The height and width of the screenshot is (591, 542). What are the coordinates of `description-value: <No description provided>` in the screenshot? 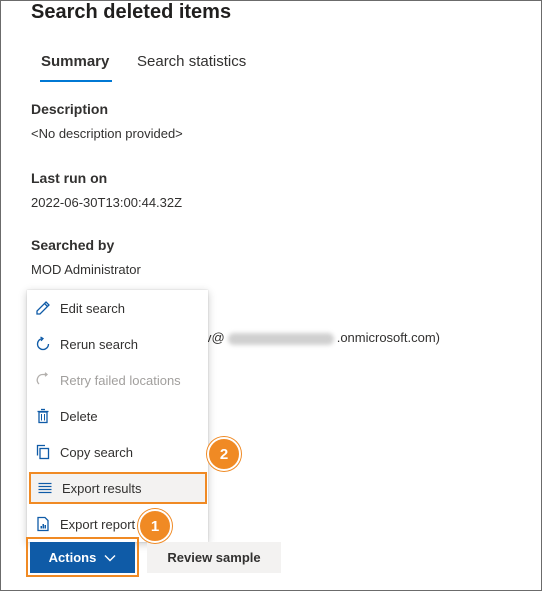 It's located at (107, 133).